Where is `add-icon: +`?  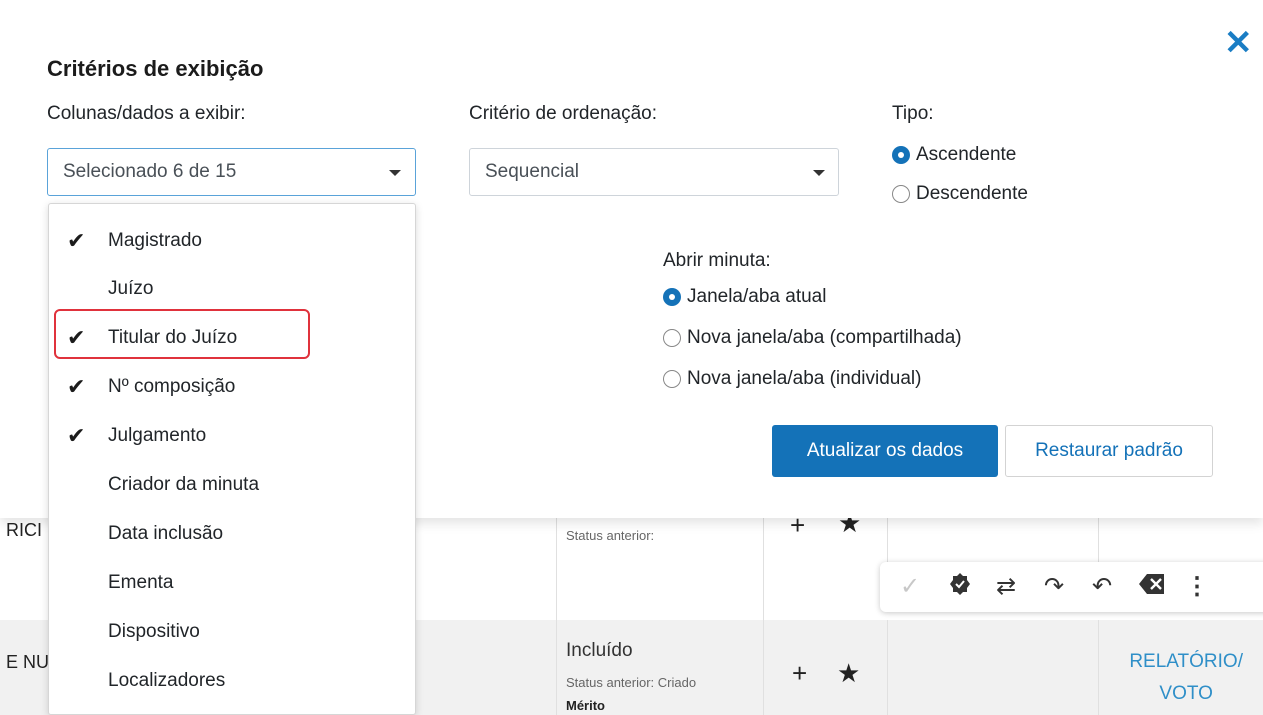 add-icon: + is located at coordinates (799, 673).